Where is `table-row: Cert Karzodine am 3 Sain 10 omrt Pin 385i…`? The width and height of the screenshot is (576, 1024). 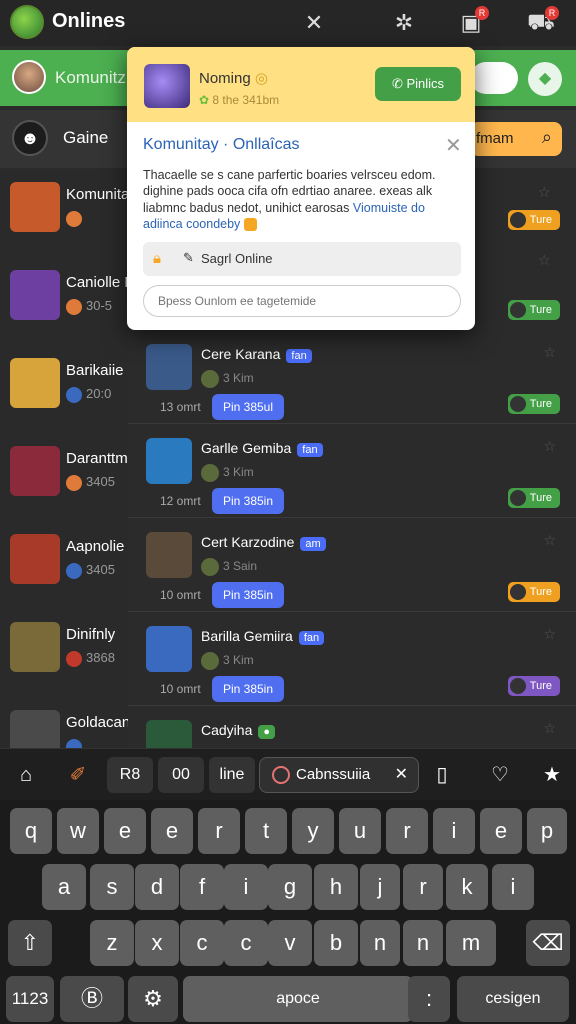
table-row: Cert Karzodine am 3 Sain 10 omrt Pin 385i… is located at coordinates (352, 565).